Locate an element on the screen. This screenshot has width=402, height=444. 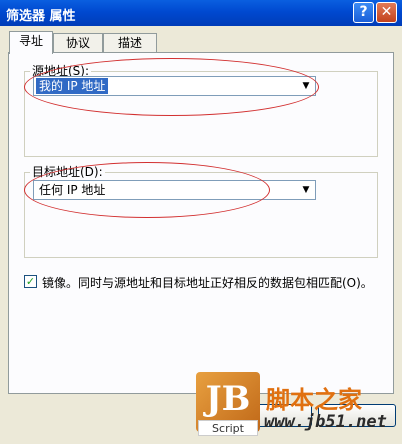
help-button: ? is located at coordinates (363, 12).